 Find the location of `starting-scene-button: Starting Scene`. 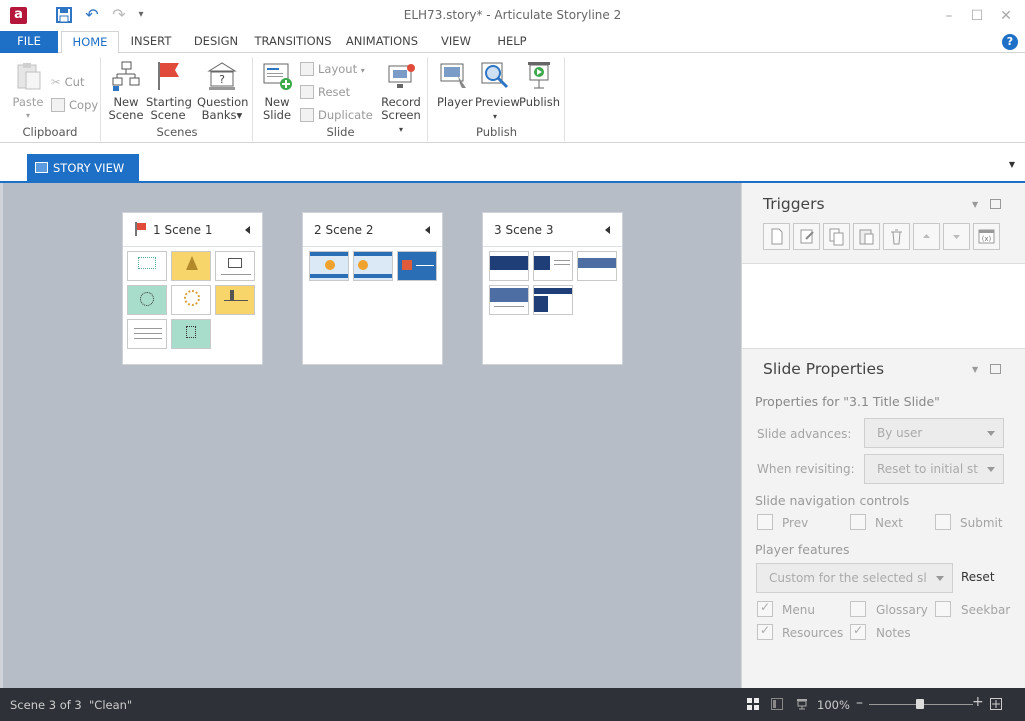

starting-scene-button: Starting Scene is located at coordinates (169, 91).